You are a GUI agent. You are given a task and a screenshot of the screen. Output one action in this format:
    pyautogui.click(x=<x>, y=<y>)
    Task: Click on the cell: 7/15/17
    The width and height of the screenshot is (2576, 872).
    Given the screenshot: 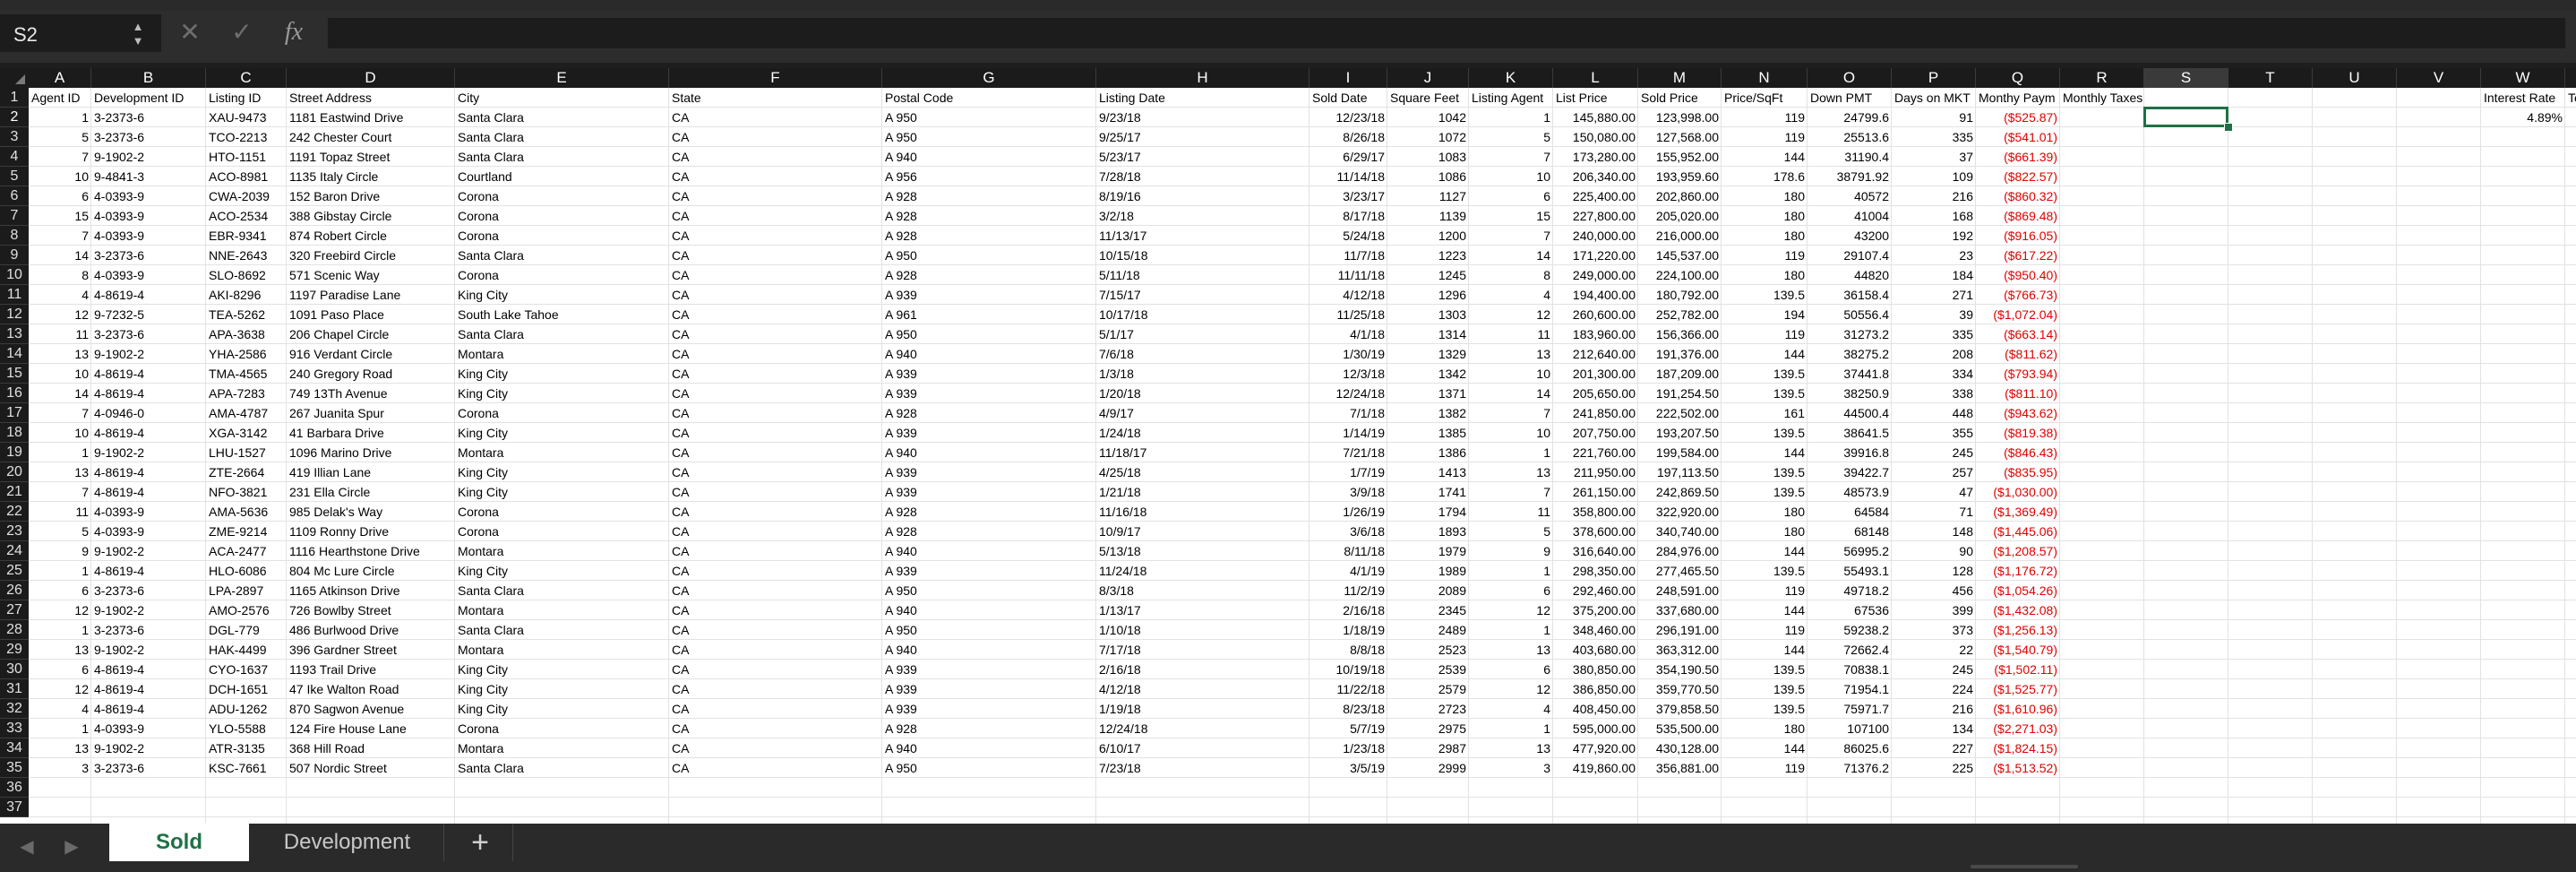 What is the action you would take?
    pyautogui.click(x=1202, y=295)
    